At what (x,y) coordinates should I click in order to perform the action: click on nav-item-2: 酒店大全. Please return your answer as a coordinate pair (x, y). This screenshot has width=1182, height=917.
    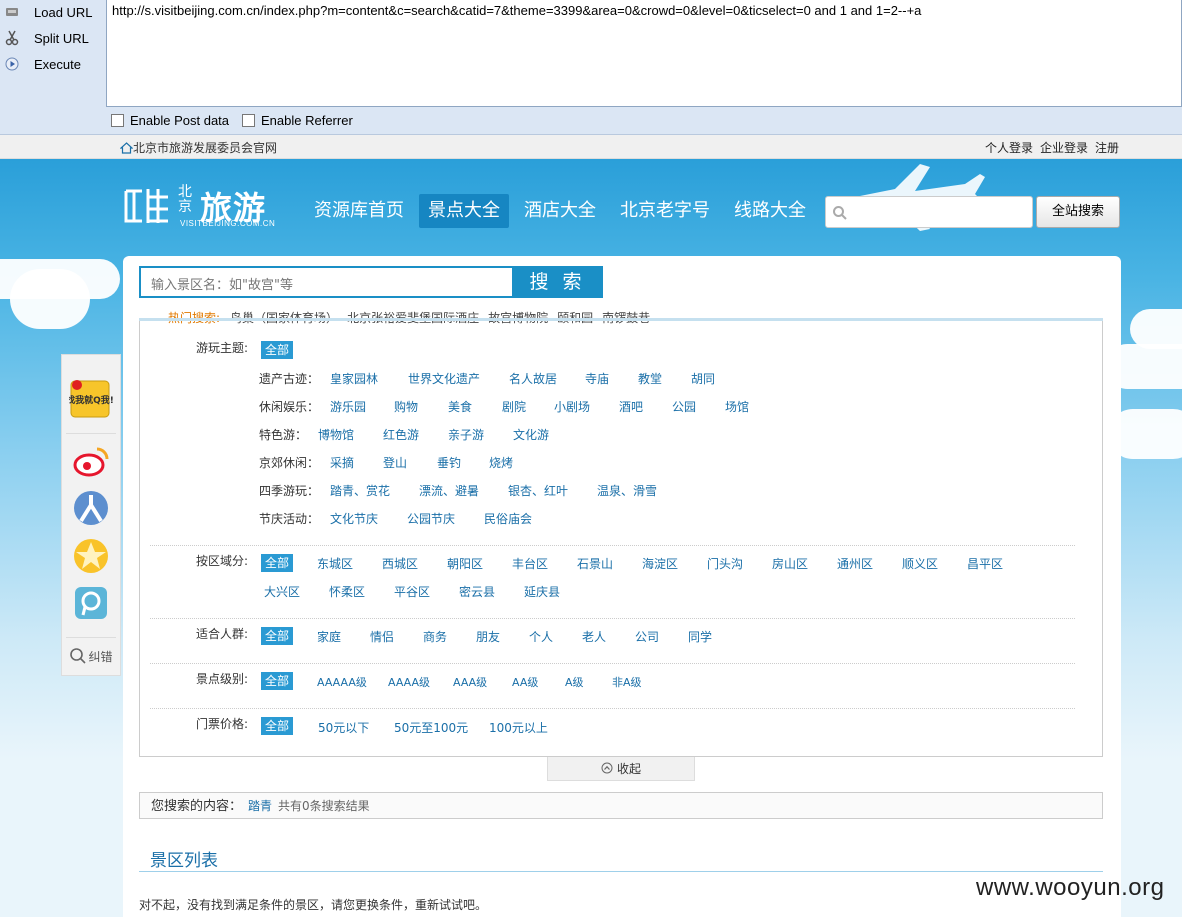
    Looking at the image, I should click on (560, 211).